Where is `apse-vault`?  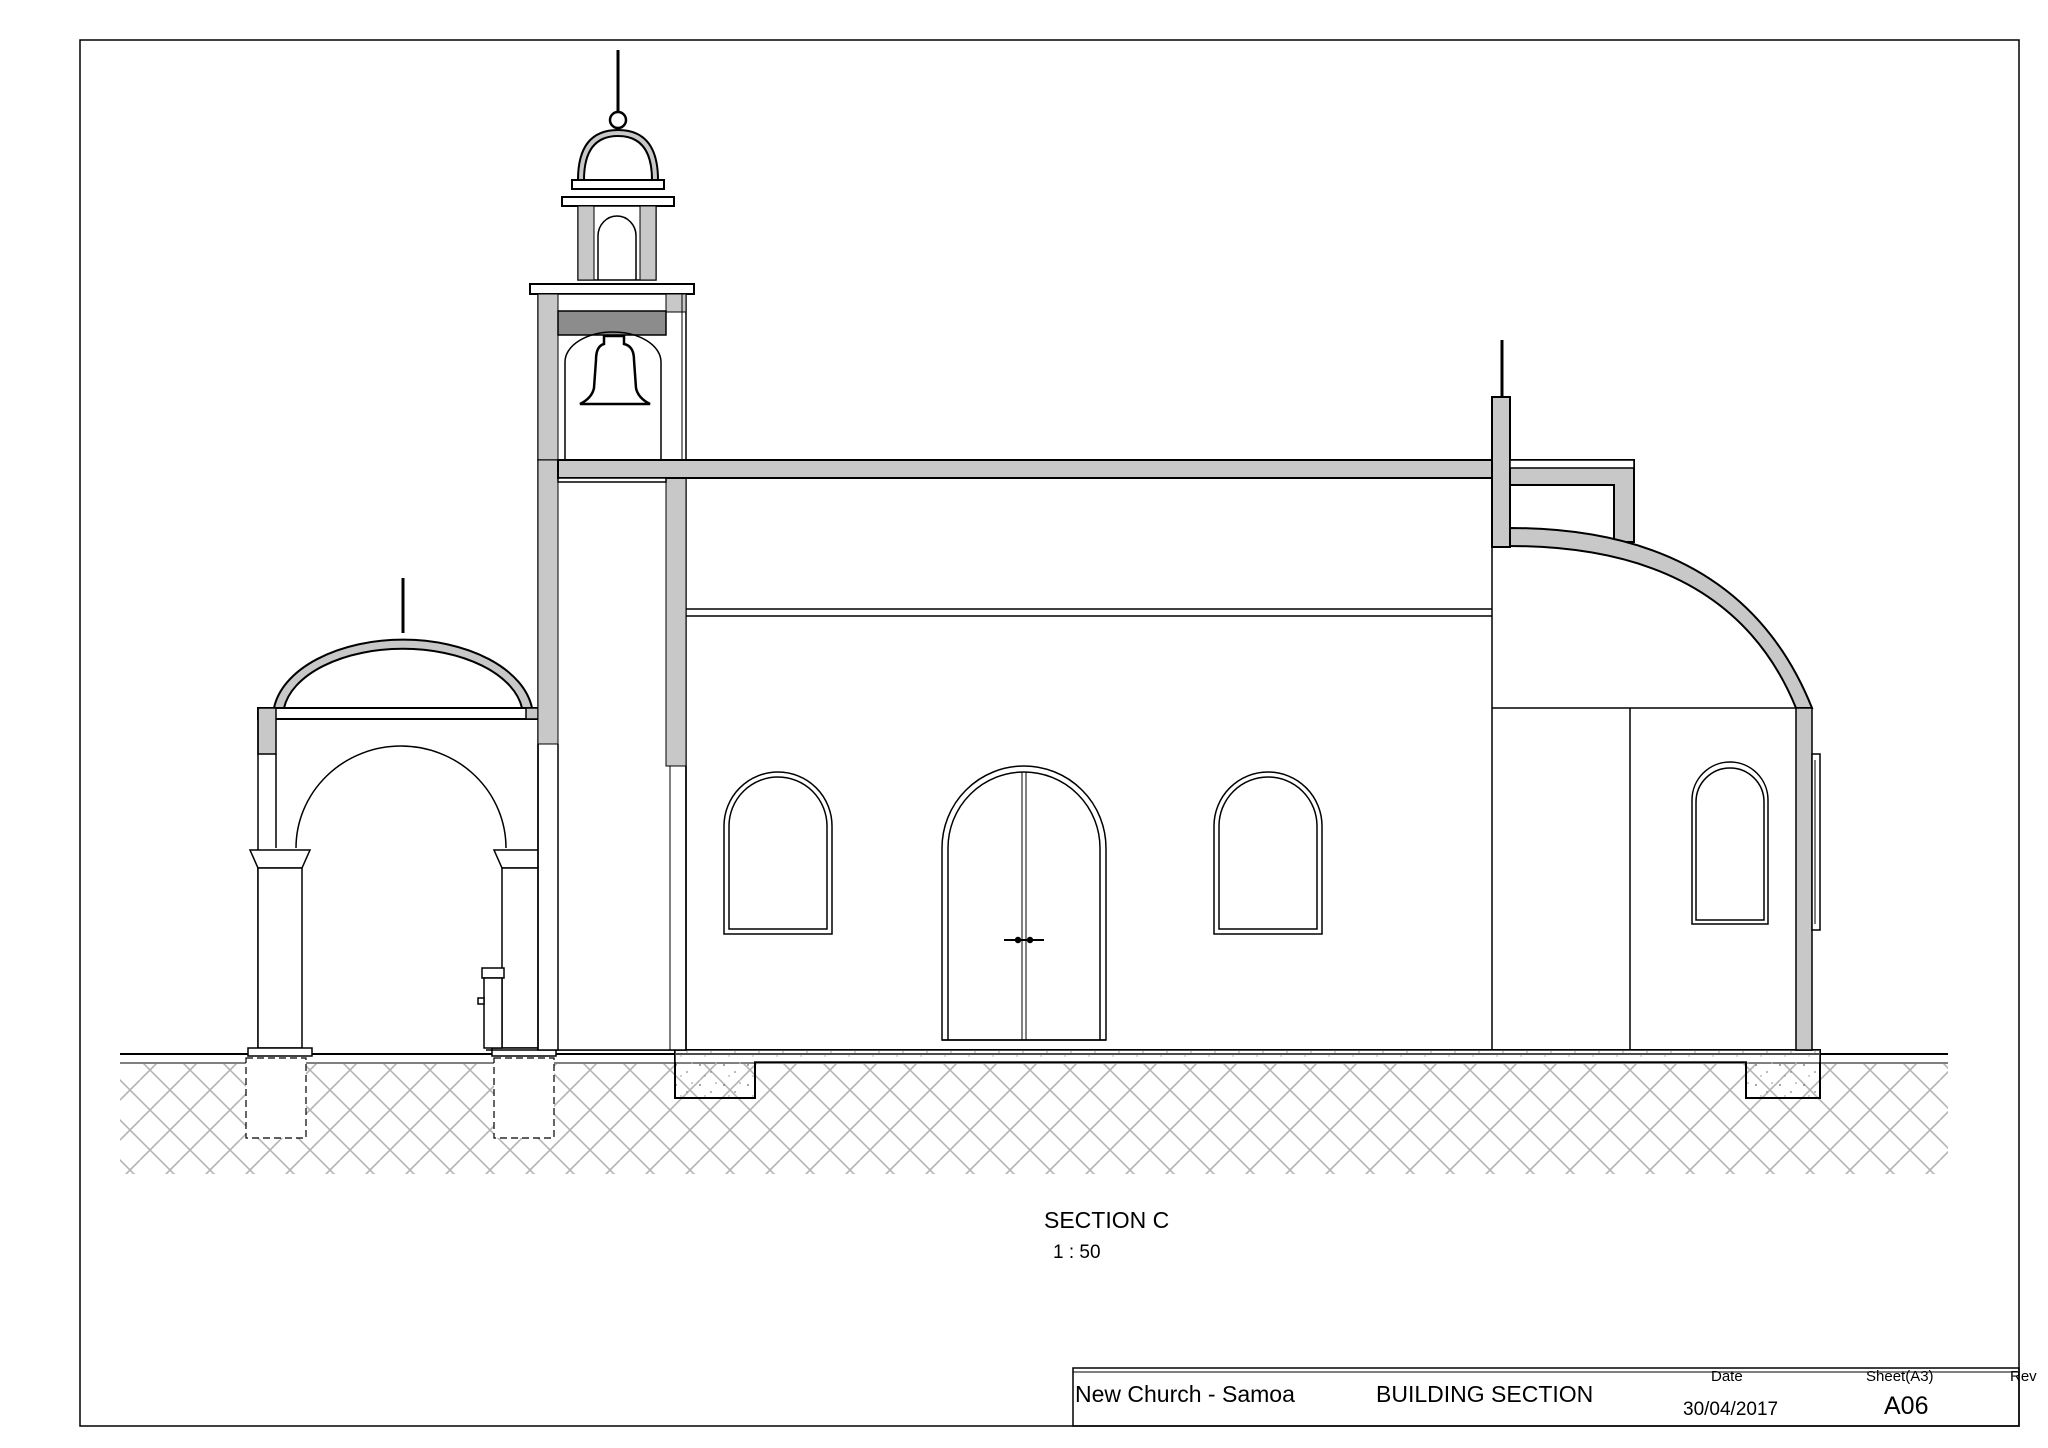 apse-vault is located at coordinates (1661, 617).